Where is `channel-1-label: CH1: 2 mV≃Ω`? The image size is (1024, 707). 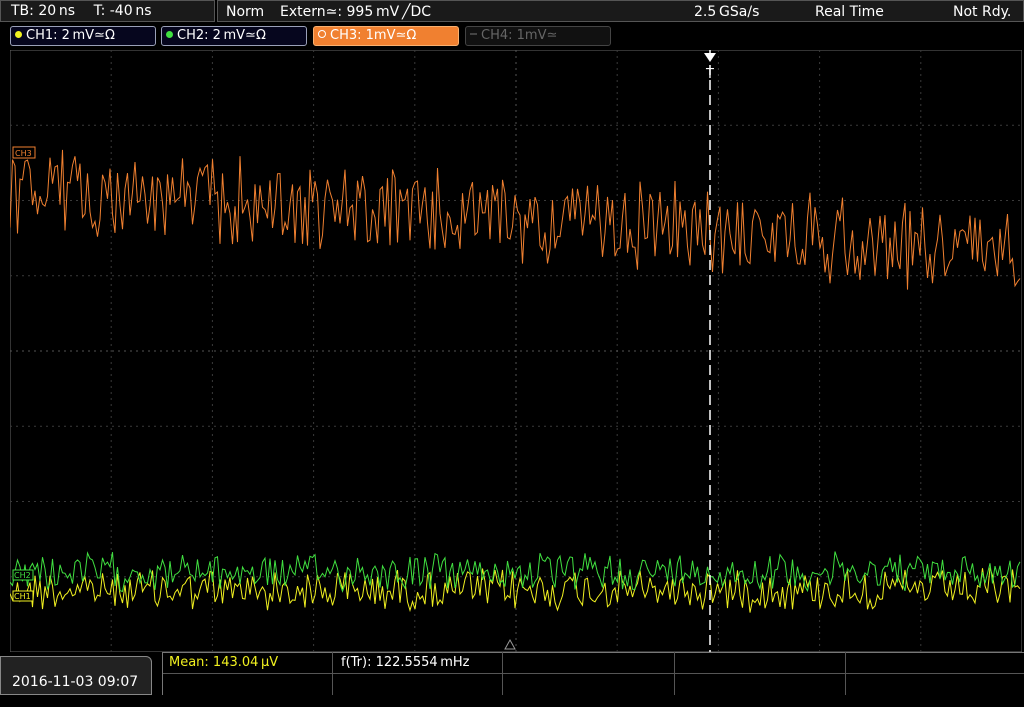
channel-1-label: CH1: 2 mV≃Ω is located at coordinates (70, 35).